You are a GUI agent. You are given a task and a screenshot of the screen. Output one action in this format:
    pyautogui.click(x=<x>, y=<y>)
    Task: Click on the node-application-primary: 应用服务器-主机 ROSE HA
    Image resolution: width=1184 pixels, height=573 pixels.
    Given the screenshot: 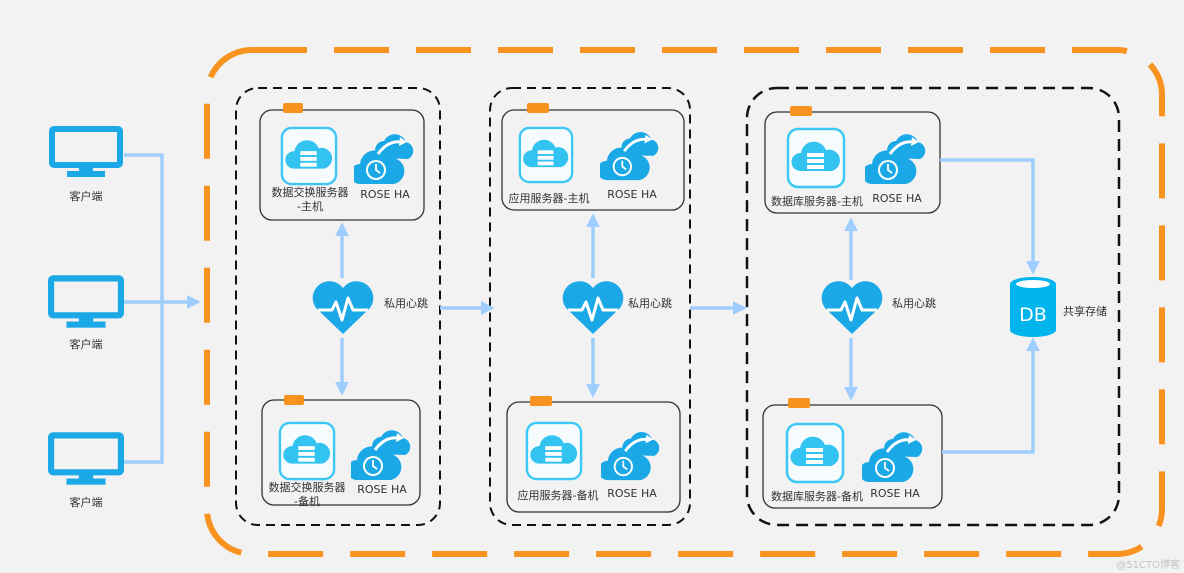 What is the action you would take?
    pyautogui.click(x=593, y=157)
    